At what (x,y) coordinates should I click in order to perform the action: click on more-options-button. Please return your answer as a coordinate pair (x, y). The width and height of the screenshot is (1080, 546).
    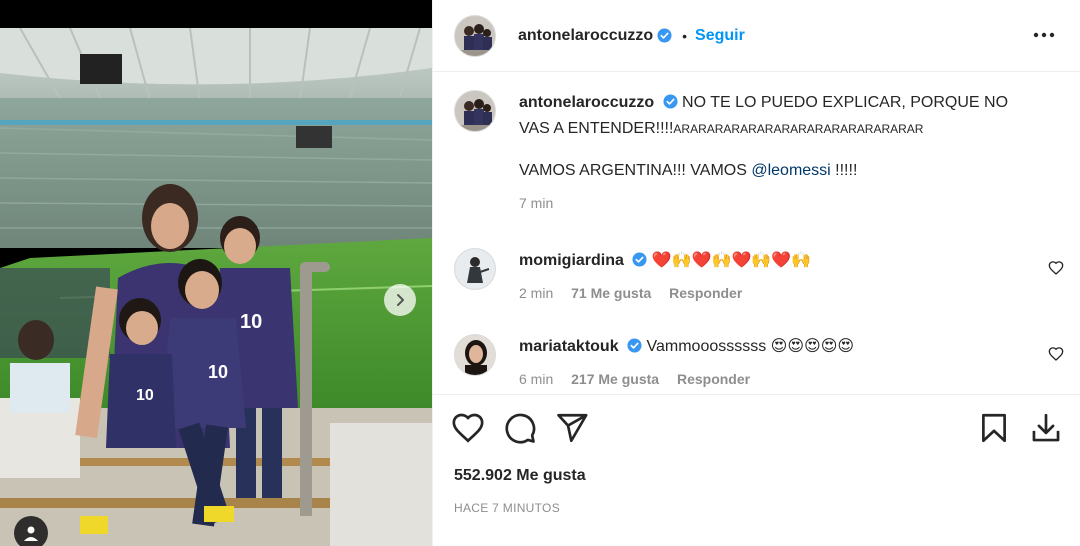
    Looking at the image, I should click on (1044, 35).